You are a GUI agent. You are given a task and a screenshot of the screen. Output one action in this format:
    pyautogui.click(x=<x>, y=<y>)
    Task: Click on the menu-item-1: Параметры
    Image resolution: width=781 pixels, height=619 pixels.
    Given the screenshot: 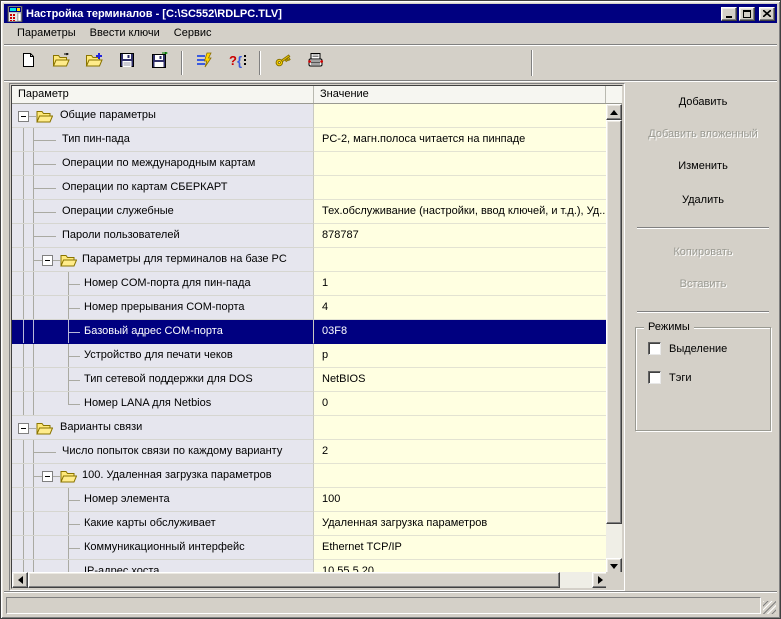 What is the action you would take?
    pyautogui.click(x=46, y=33)
    